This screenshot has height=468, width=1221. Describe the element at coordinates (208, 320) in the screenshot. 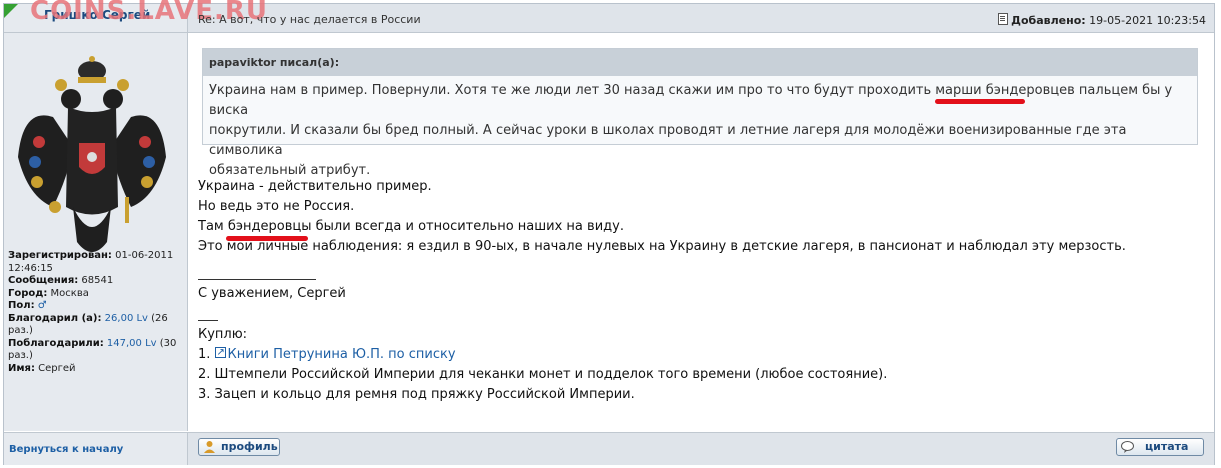

I see `signature-divider-short` at that location.